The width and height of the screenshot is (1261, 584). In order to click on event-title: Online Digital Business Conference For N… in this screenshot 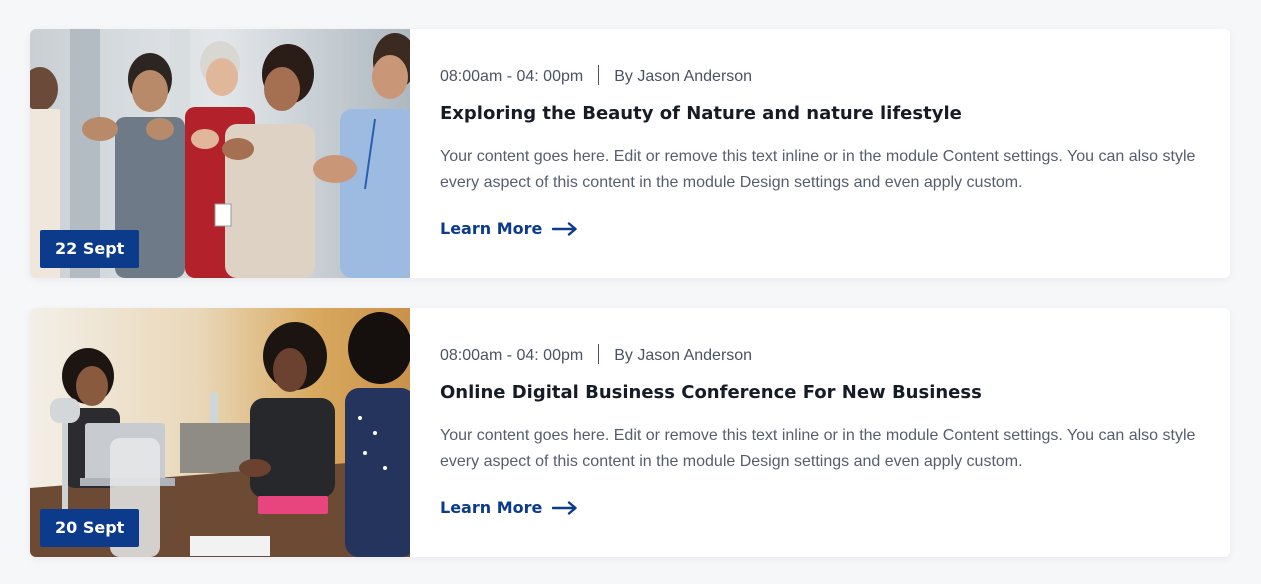, I will do `click(711, 393)`.